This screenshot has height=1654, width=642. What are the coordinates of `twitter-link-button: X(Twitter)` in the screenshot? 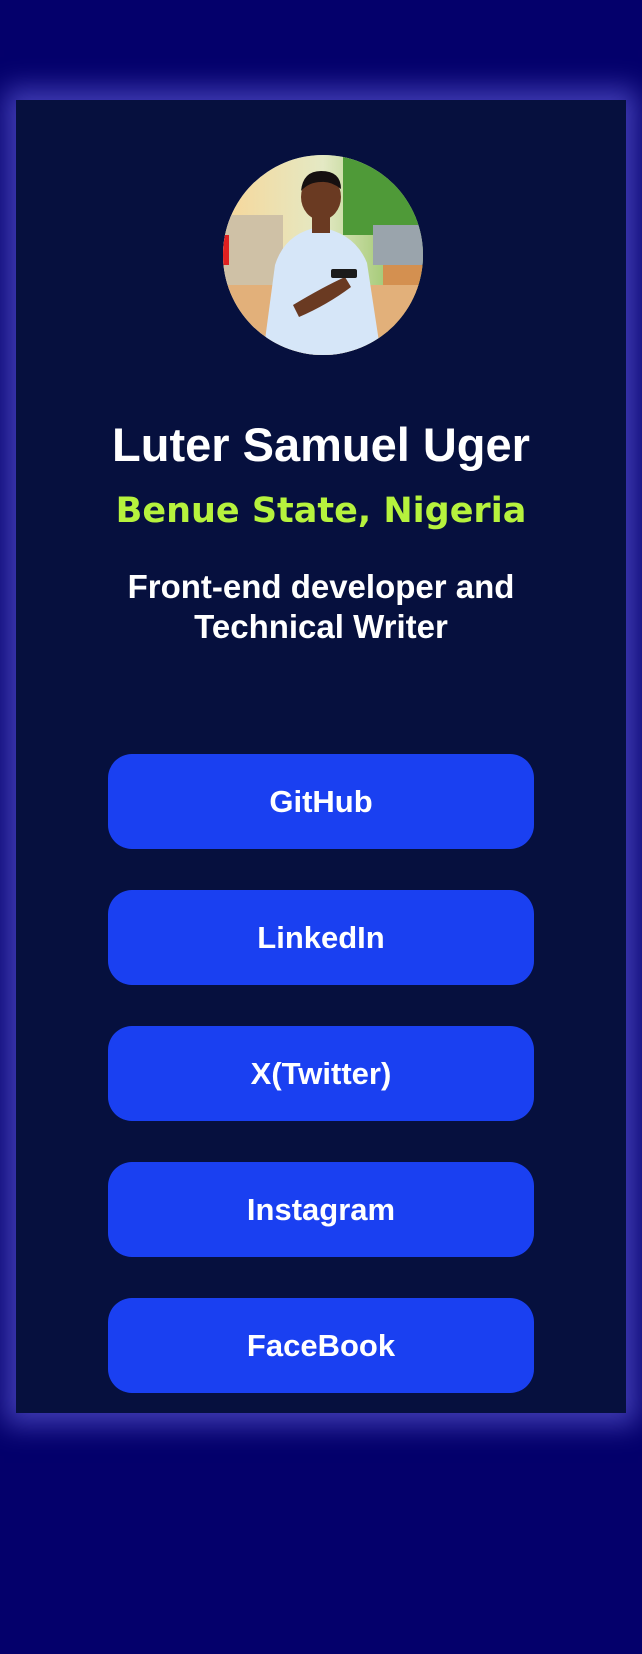 It's located at (321, 1073).